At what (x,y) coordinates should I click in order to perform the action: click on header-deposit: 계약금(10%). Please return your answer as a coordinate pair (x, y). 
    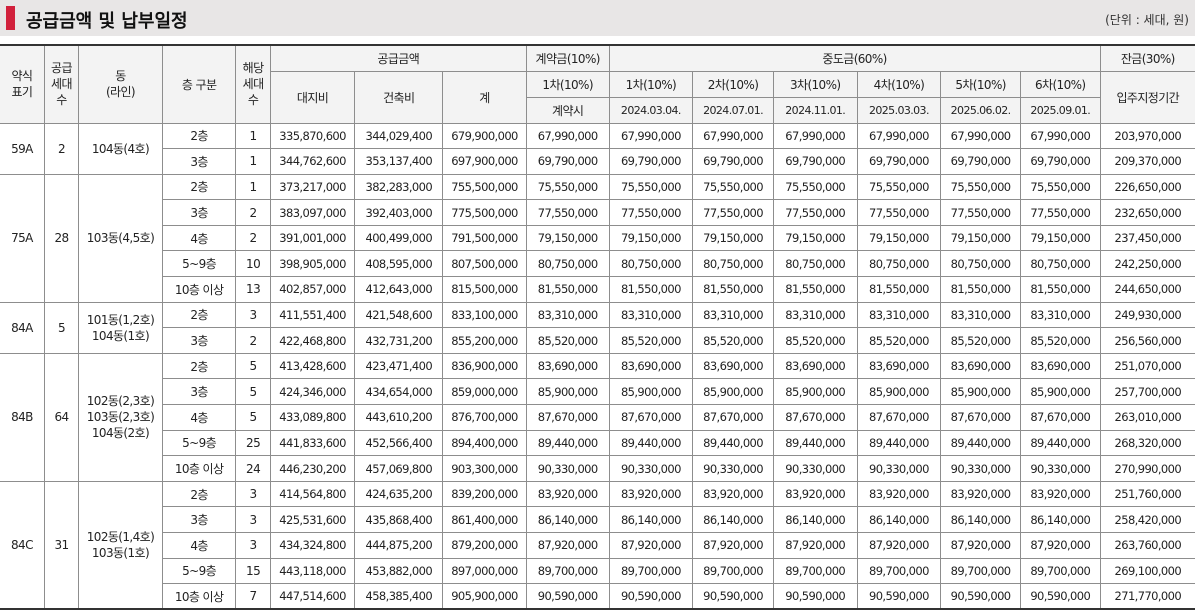
    Looking at the image, I should click on (567, 58).